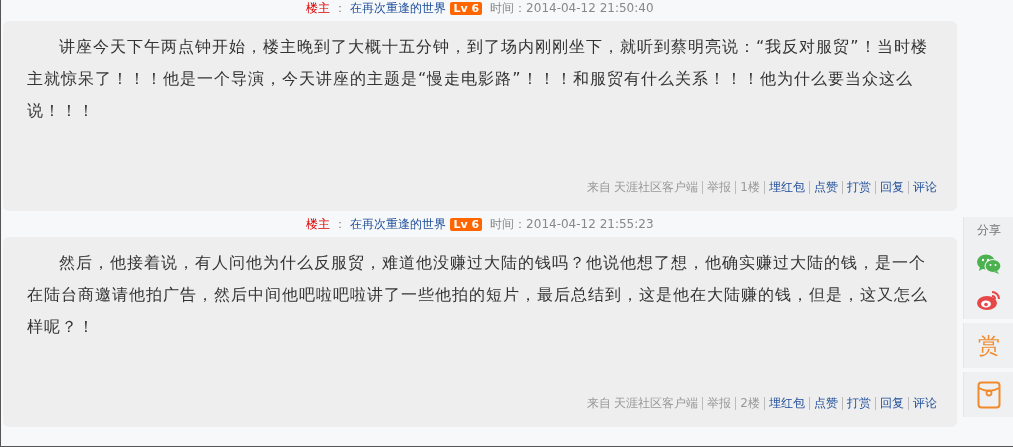 This screenshot has width=1013, height=447. What do you see at coordinates (988, 264) in the screenshot?
I see `chat-bubbles-icon` at bounding box center [988, 264].